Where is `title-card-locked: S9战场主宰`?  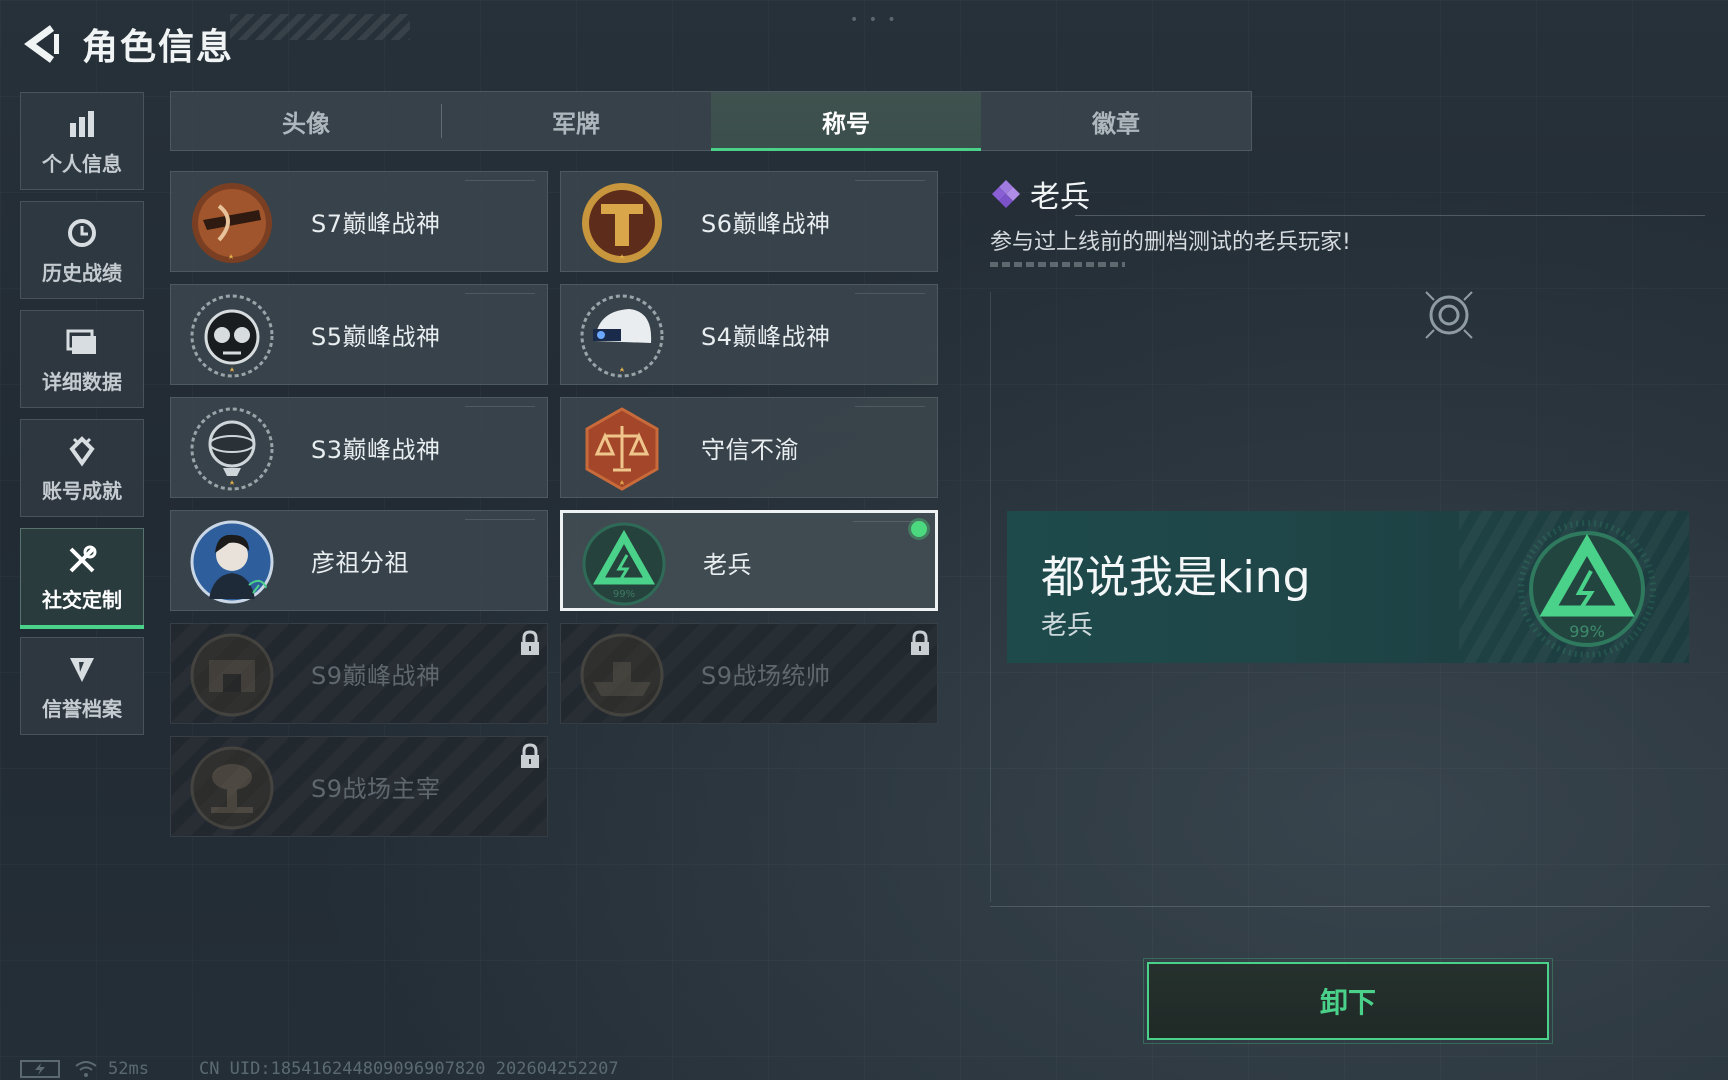
title-card-locked: S9战场主宰 is located at coordinates (359, 786).